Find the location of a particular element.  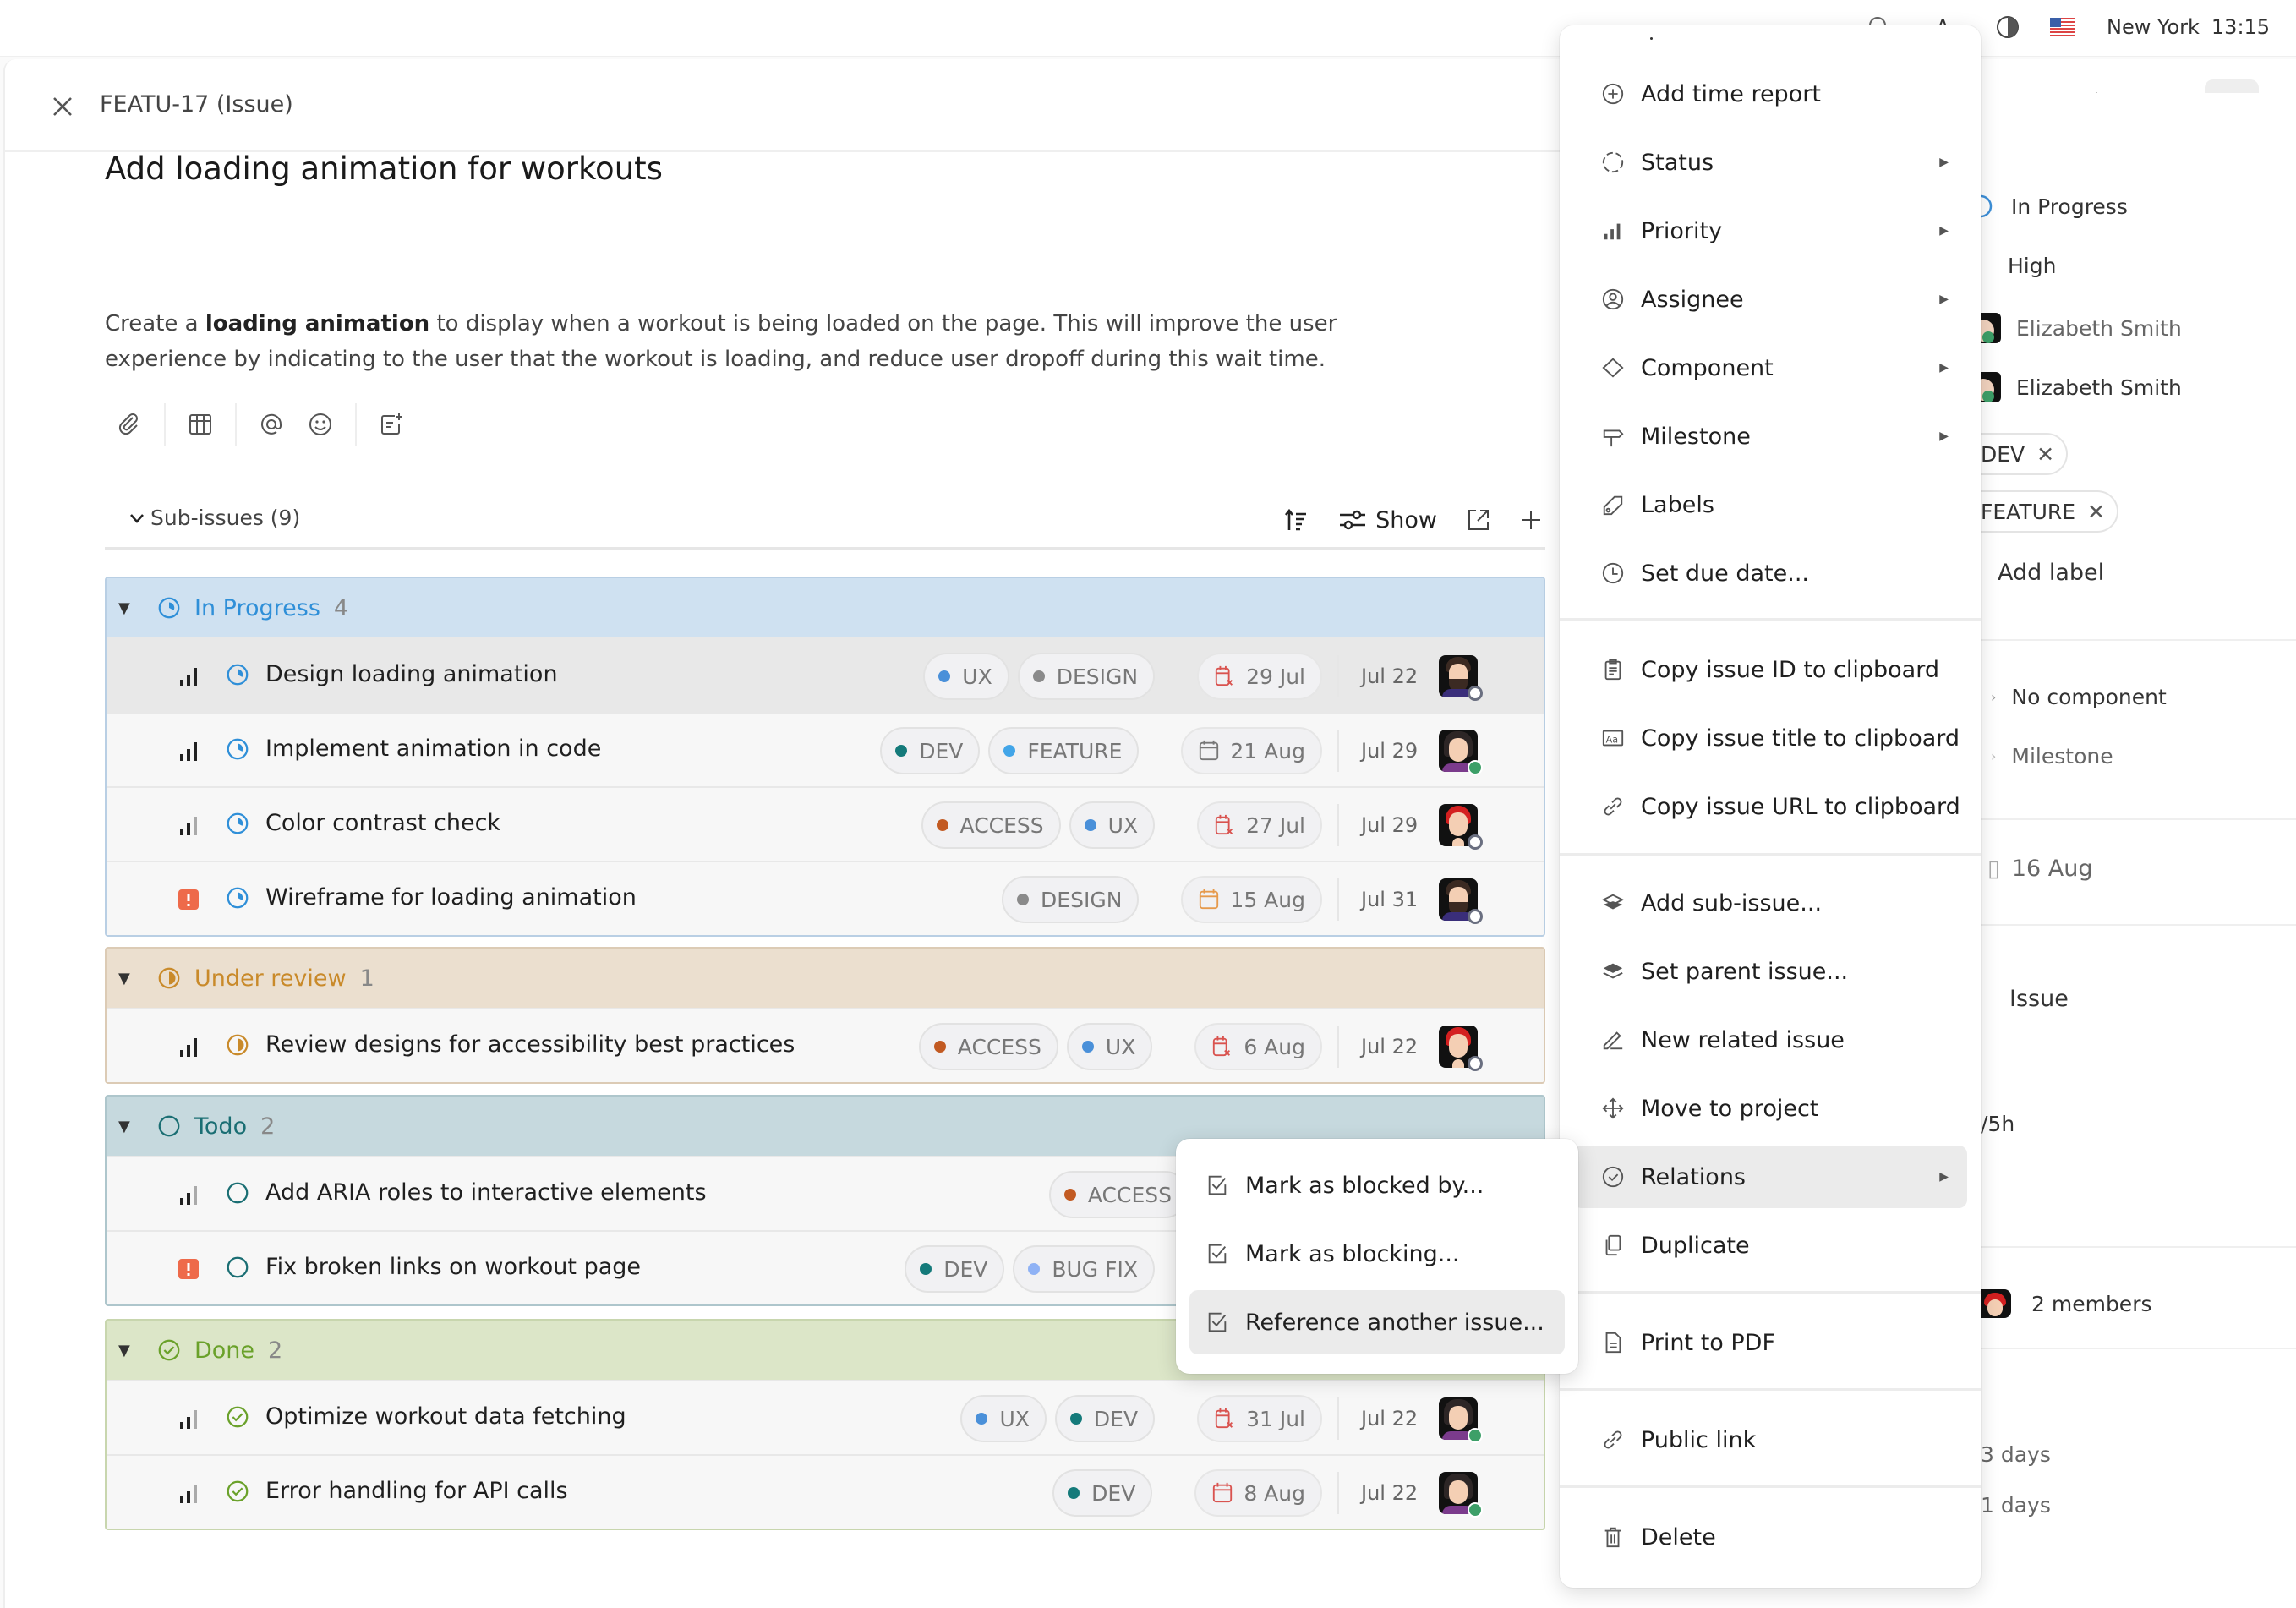

status-group-header: ▼ In Progress 4 is located at coordinates (825, 607).